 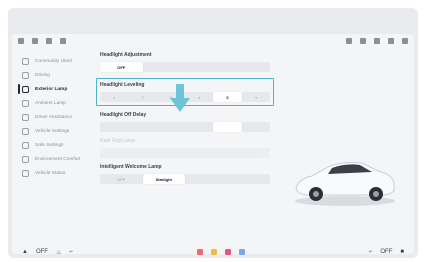 I want to click on media-icon, so click(x=35, y=41).